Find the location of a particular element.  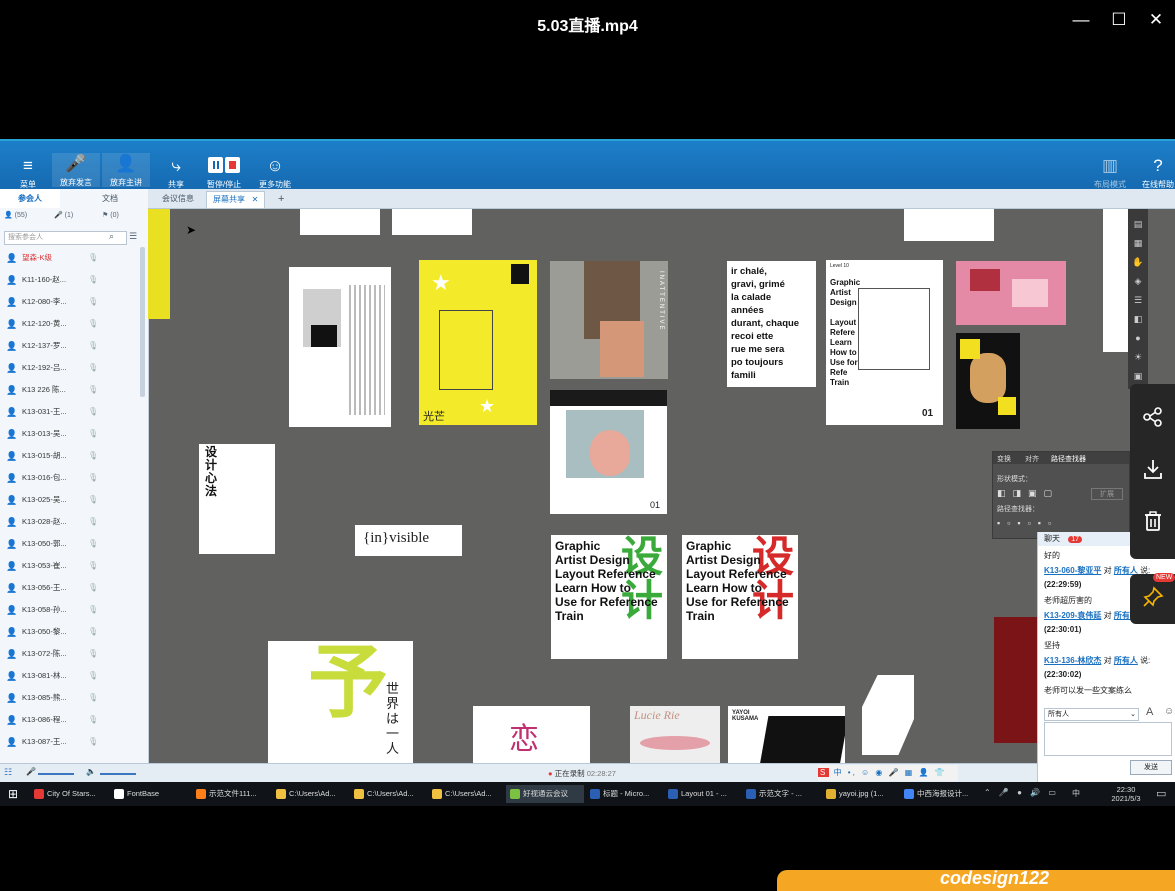

tab-screen-share: 屏幕共享 ✕ is located at coordinates (236, 199).